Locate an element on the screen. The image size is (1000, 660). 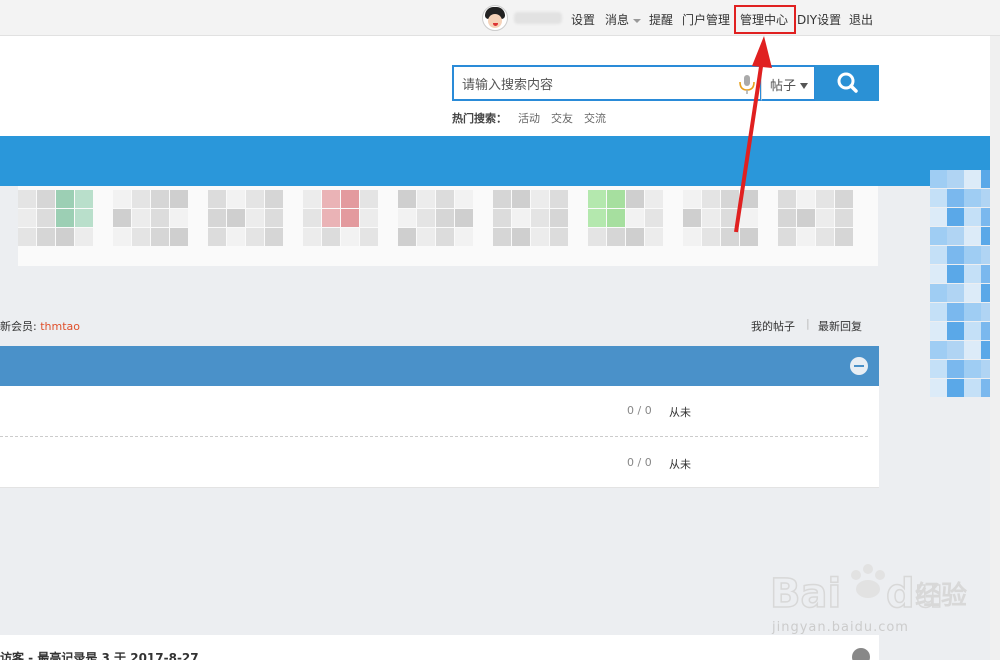
svg-text: Bai is located at coordinates (805, 594).